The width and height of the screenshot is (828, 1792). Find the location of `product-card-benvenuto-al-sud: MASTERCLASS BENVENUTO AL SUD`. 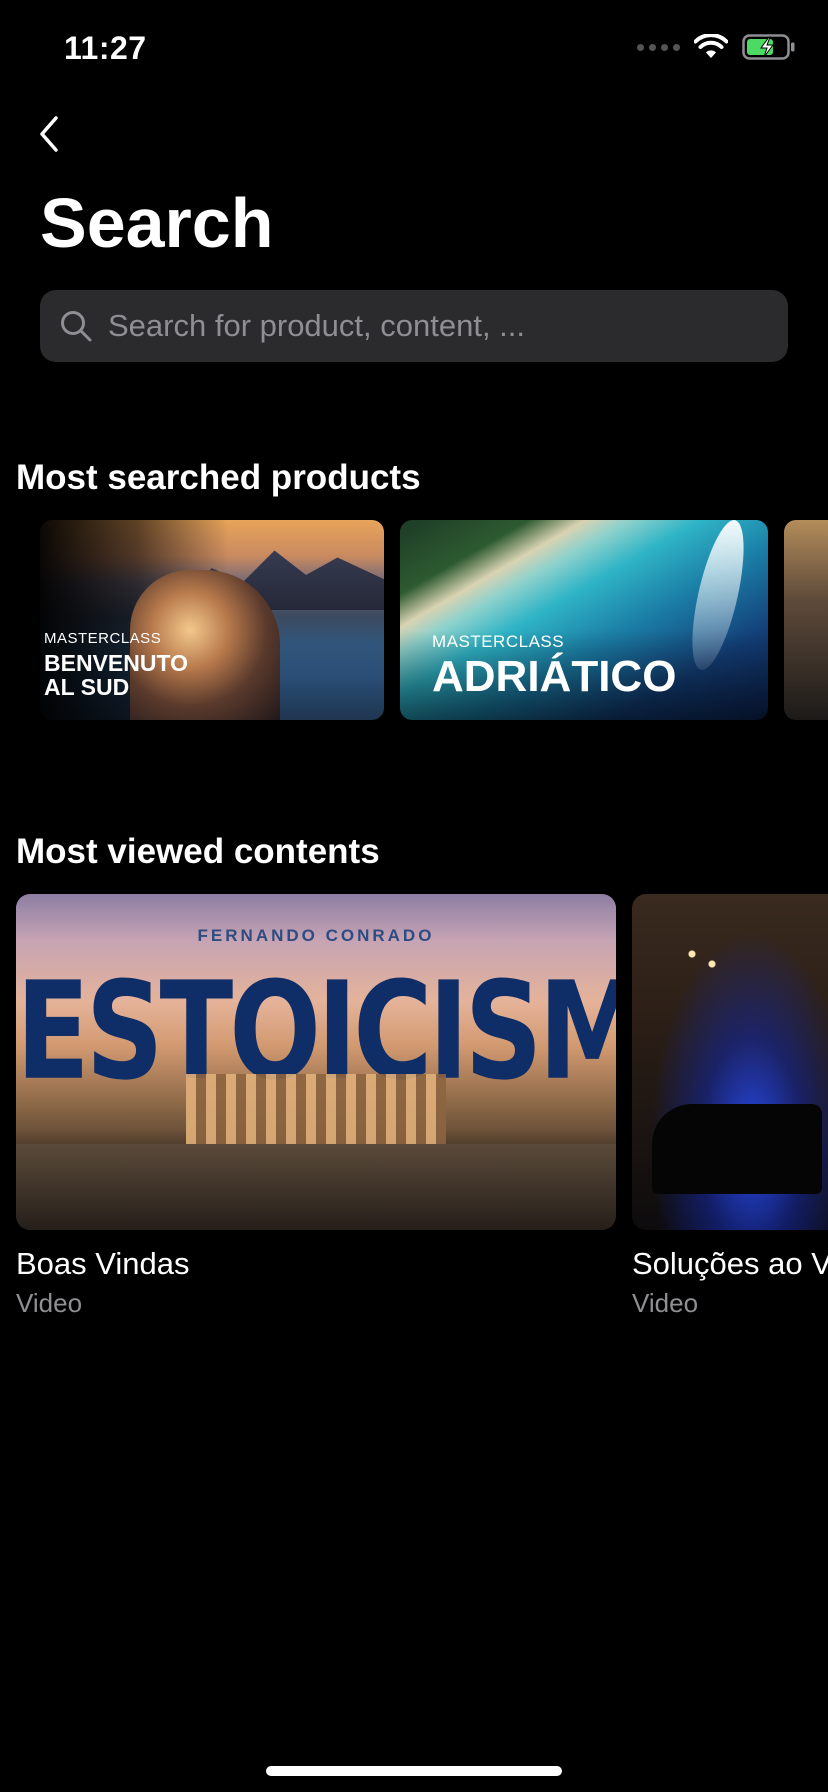

product-card-benvenuto-al-sud: MASTERCLASS BENVENUTO AL SUD is located at coordinates (212, 620).